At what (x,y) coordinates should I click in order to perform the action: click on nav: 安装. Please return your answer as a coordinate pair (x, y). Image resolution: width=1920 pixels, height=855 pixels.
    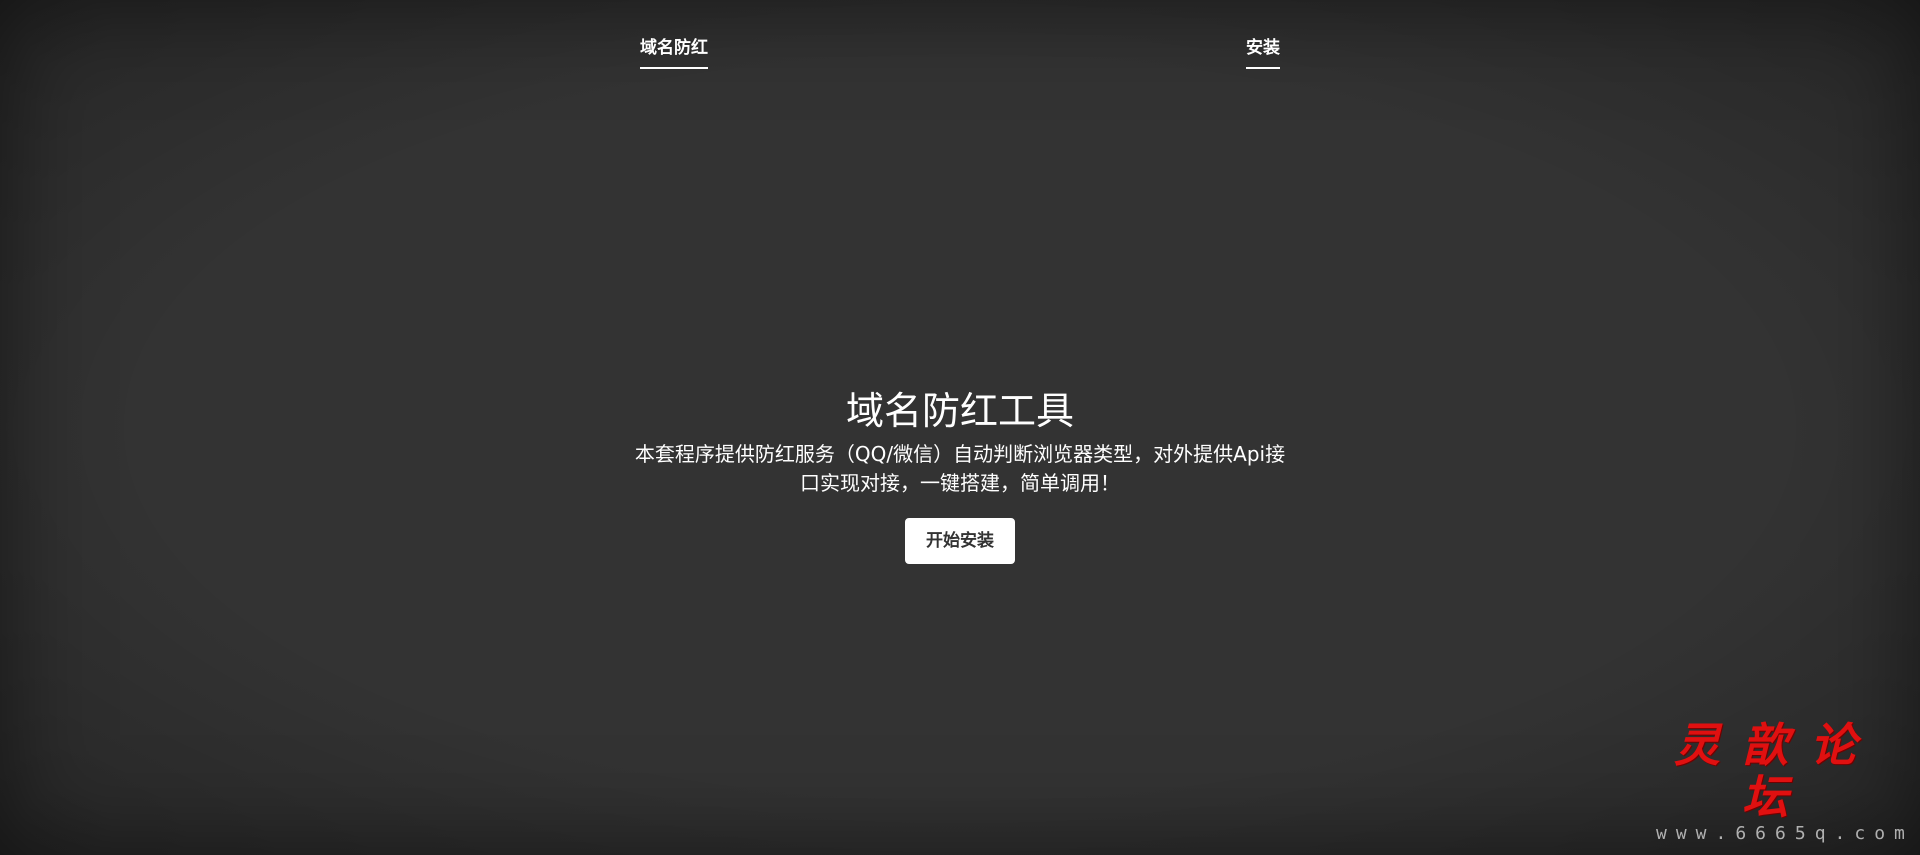
    Looking at the image, I should click on (1263, 52).